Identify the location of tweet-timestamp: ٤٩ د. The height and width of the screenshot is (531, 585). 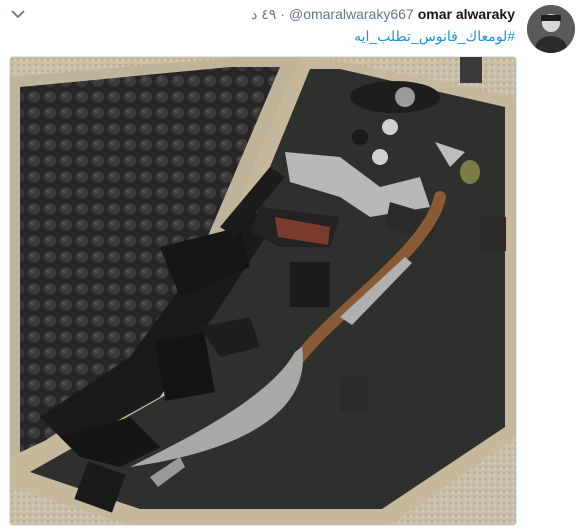
(263, 14).